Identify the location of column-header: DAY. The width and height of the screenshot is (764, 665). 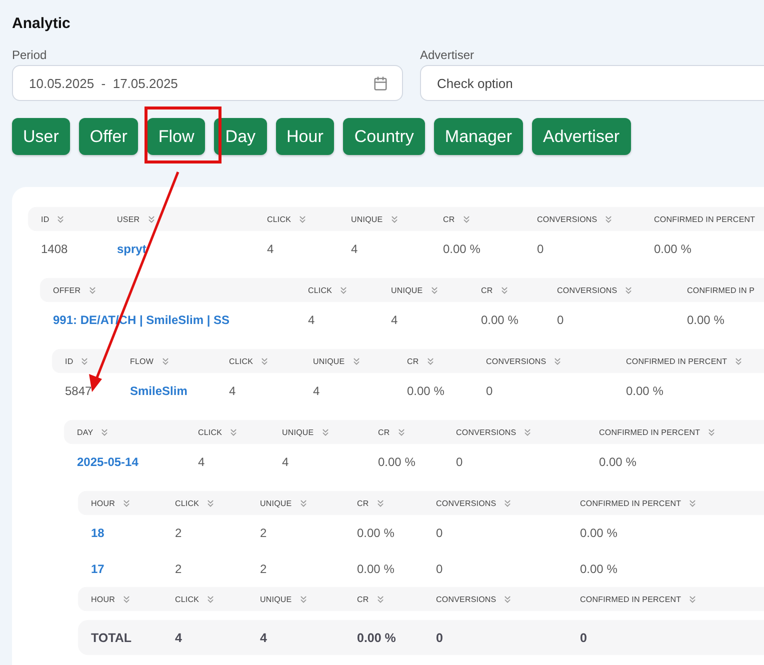
(85, 432).